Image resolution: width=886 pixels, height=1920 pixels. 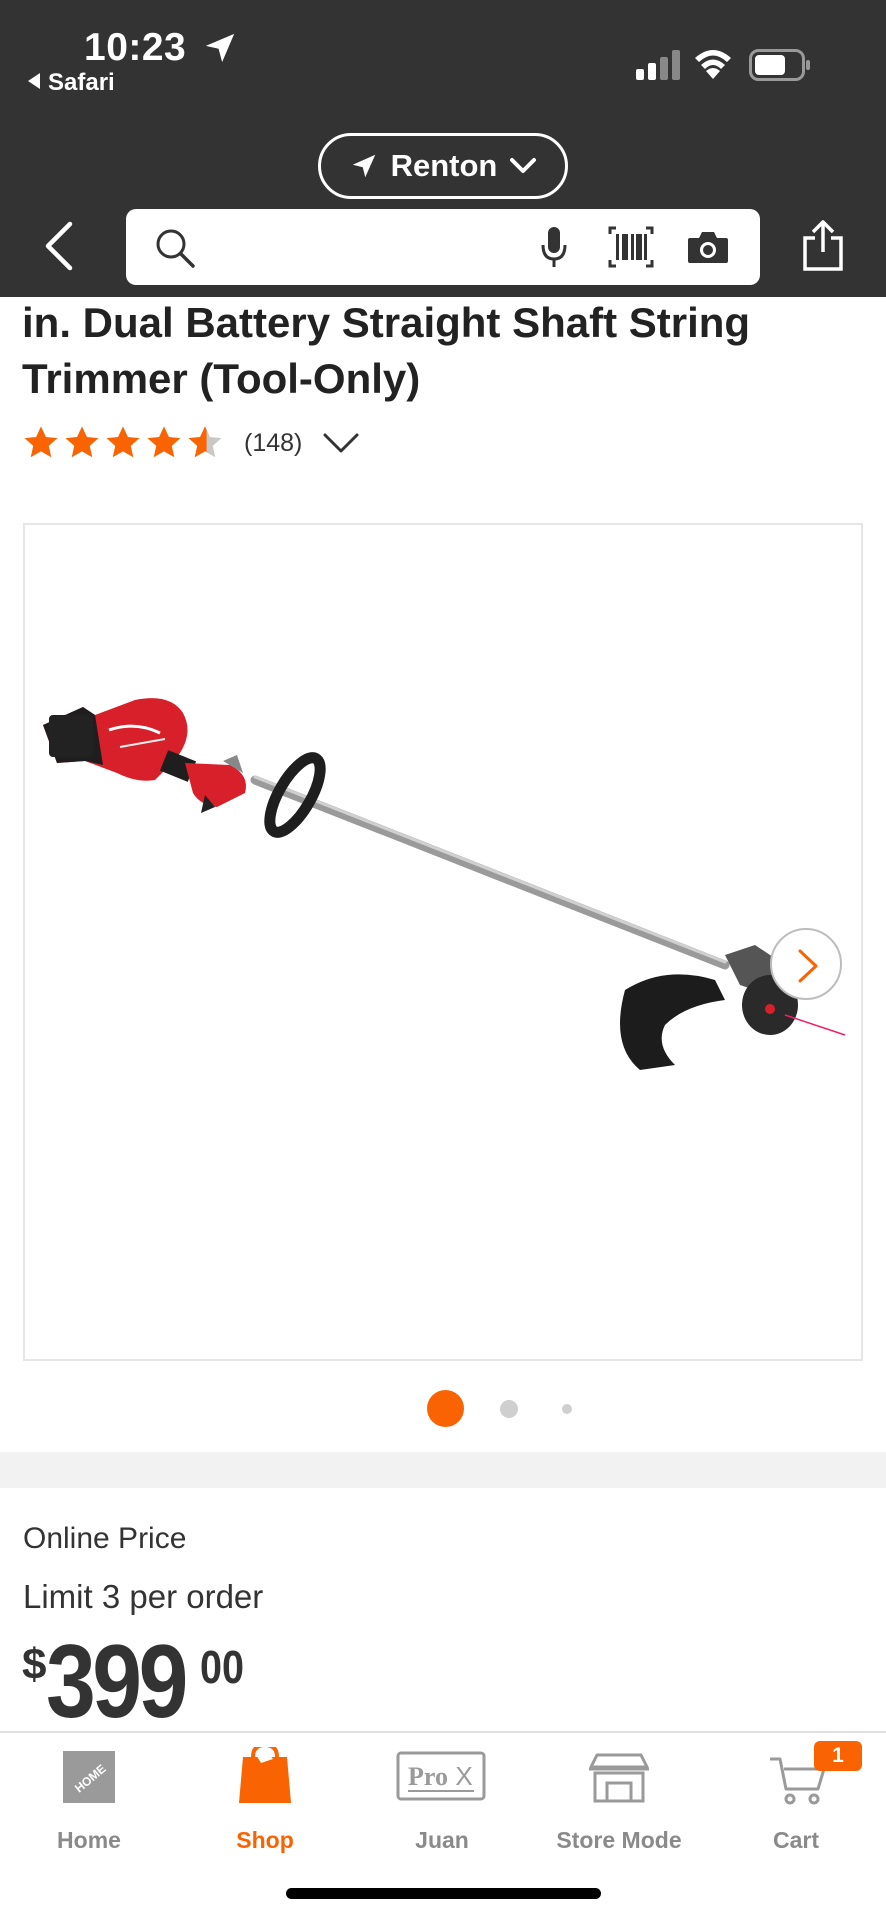 What do you see at coordinates (463, 1776) in the screenshot?
I see `svg-text: X` at bounding box center [463, 1776].